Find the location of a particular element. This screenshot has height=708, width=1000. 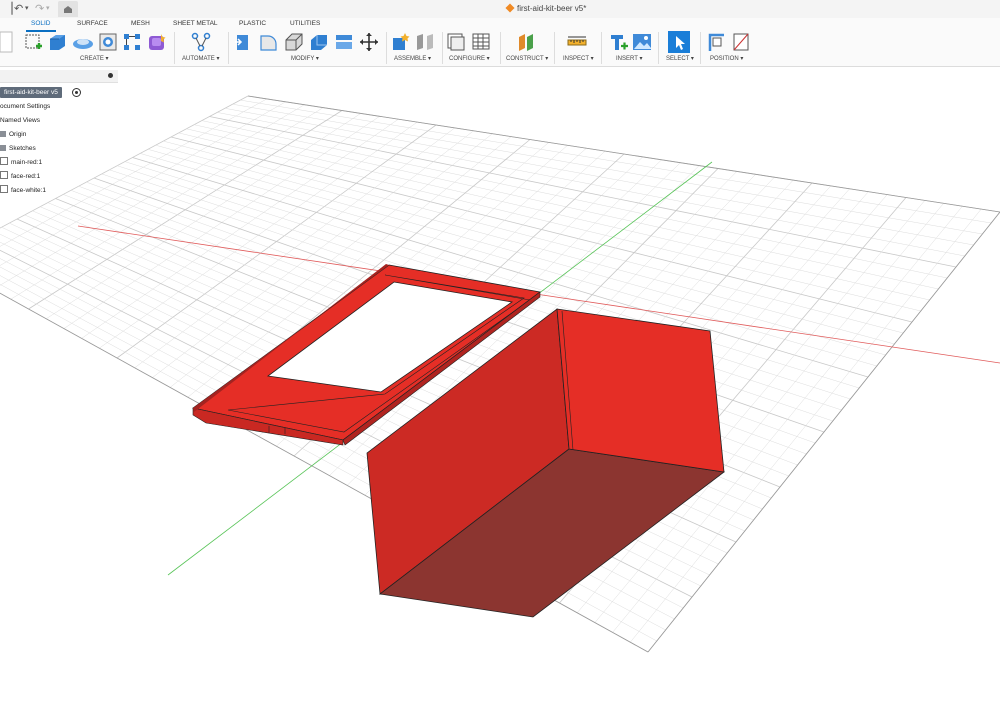

browser-item-face-white: face-white:1 is located at coordinates (23, 190).